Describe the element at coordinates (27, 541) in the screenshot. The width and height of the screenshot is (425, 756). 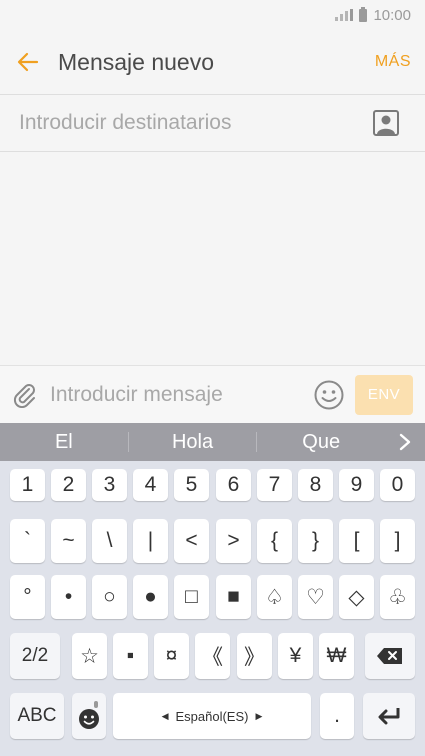
I see `key: `` at that location.